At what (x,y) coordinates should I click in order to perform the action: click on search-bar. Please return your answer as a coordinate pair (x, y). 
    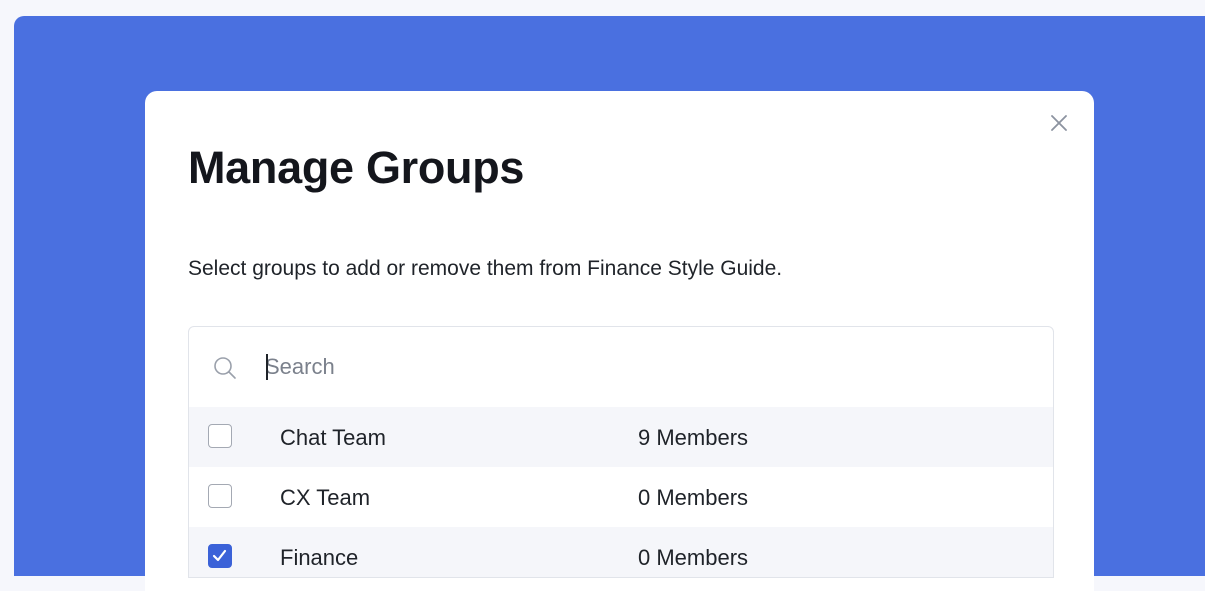
    Looking at the image, I should click on (621, 367).